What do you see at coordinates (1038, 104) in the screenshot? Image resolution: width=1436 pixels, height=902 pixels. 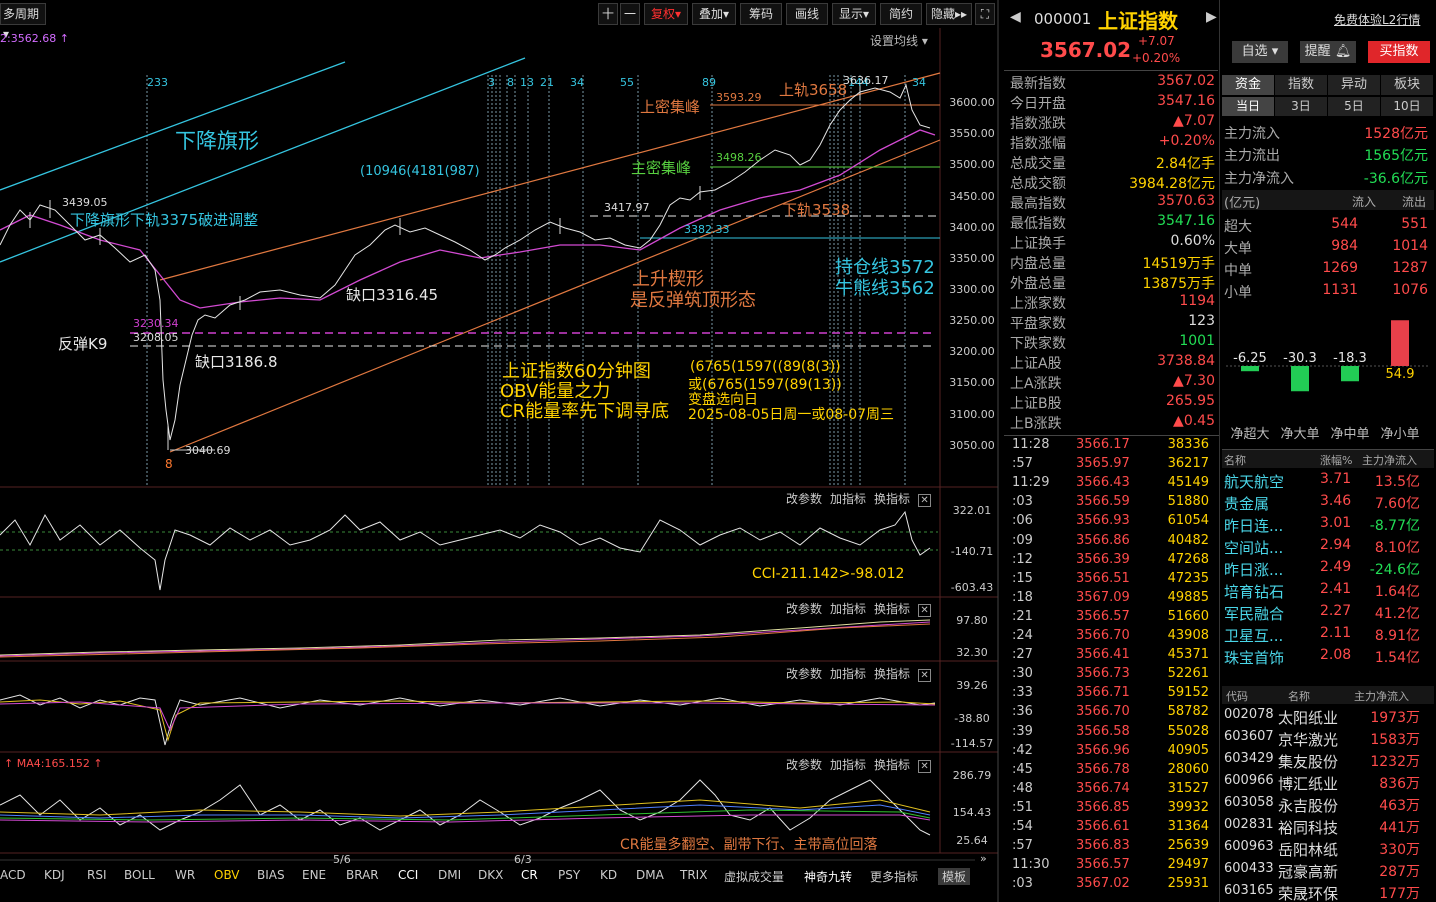 I see `stat-label: 今日开盘` at bounding box center [1038, 104].